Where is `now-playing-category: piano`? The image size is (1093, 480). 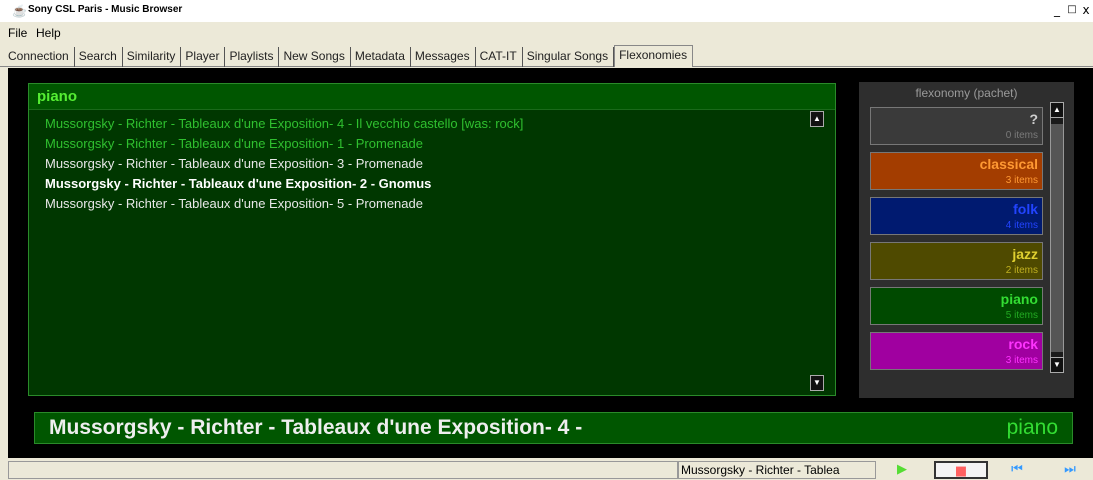
now-playing-category: piano is located at coordinates (1032, 427).